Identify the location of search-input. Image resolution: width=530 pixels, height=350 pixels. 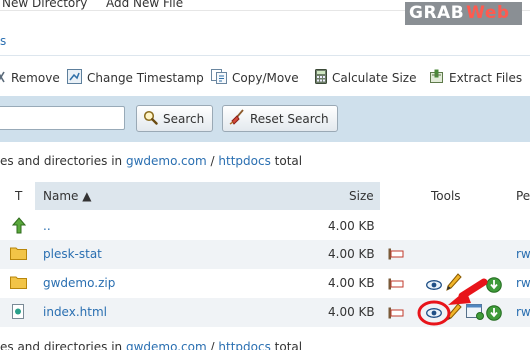
(62, 118).